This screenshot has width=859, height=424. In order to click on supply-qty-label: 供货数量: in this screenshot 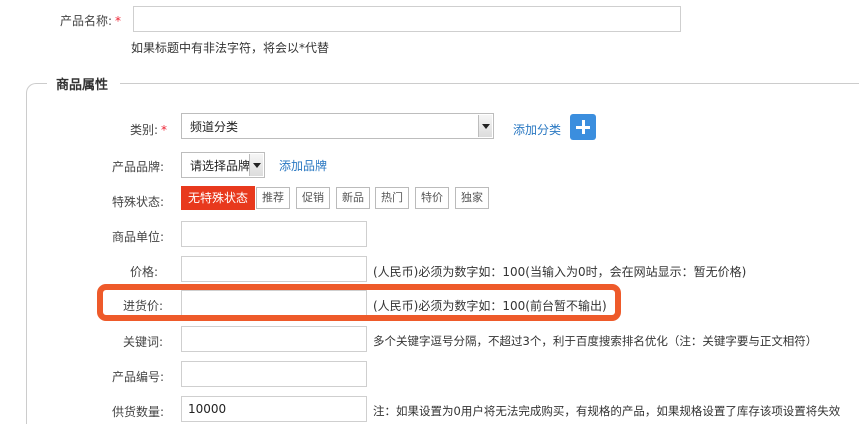, I will do `click(138, 412)`.